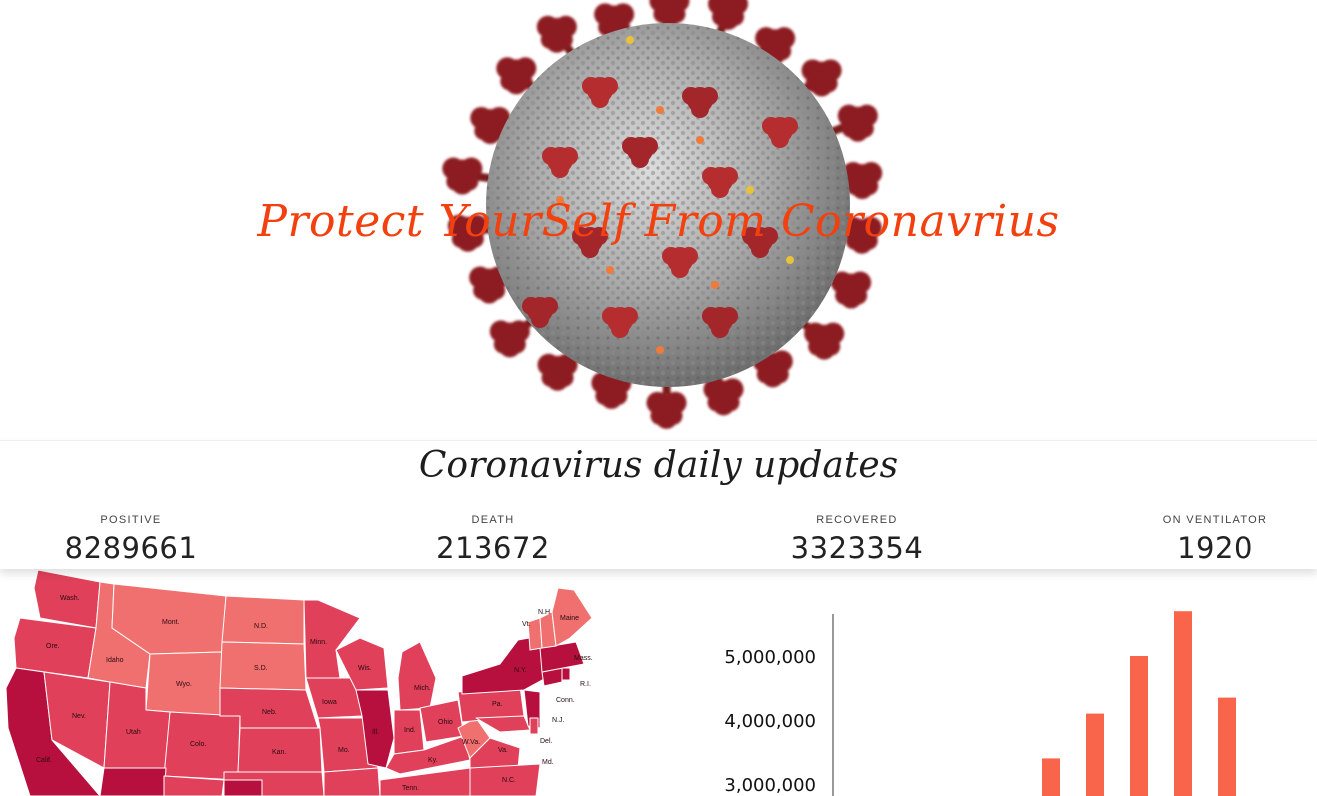 The height and width of the screenshot is (796, 1317). What do you see at coordinates (558, 720) in the screenshot?
I see `state-label: N.J.` at bounding box center [558, 720].